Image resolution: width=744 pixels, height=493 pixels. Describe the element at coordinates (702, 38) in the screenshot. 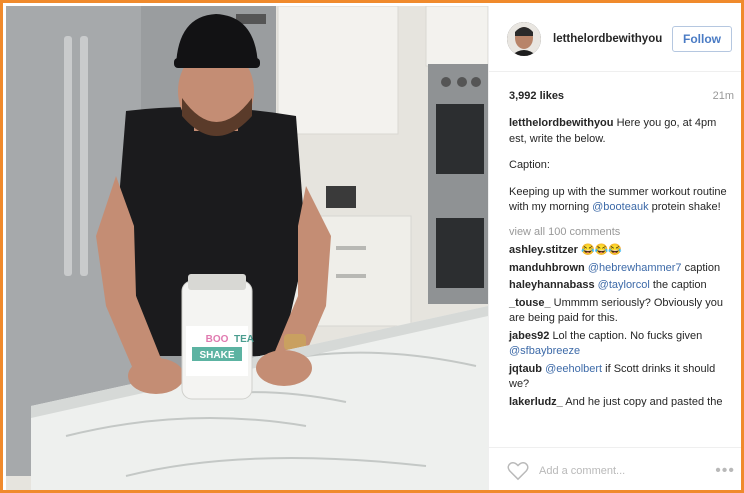

I see `follow-button: Follow` at that location.